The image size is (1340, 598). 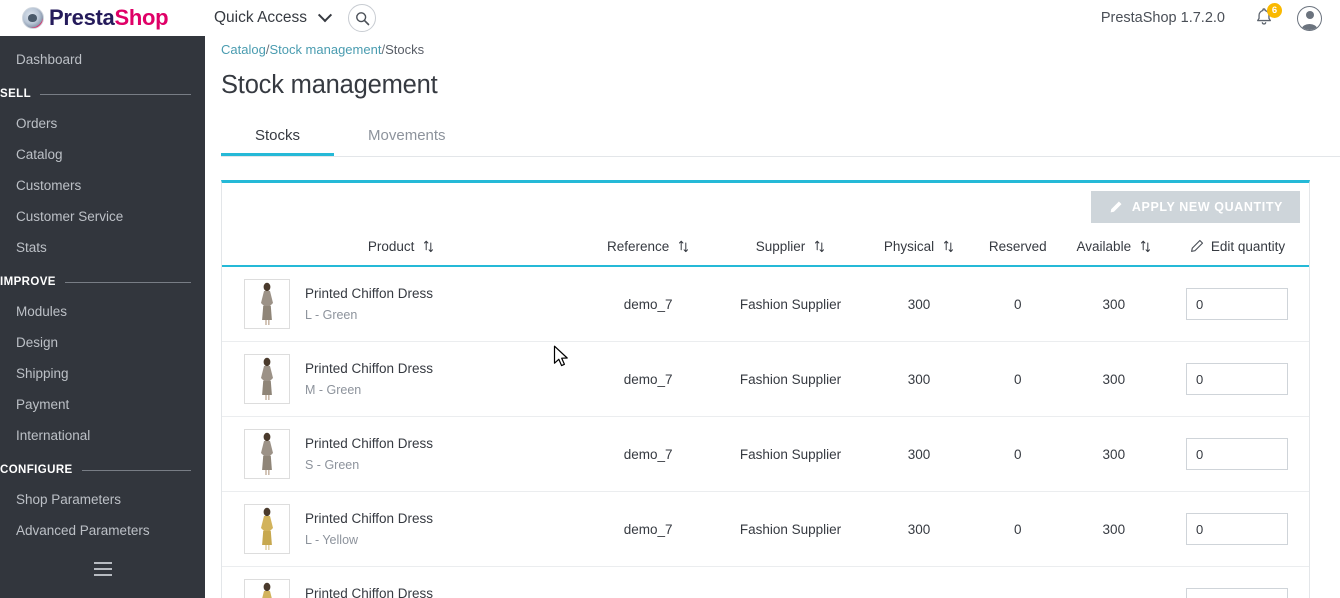 What do you see at coordinates (391, 246) in the screenshot?
I see `column-header-product-label: Product` at bounding box center [391, 246].